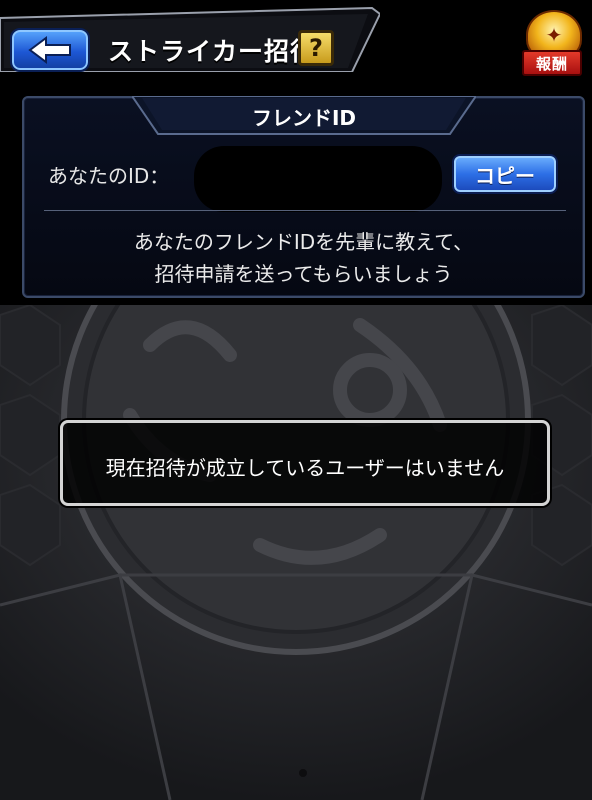  I want to click on status-message: 現在招待が成立しているユーザーはいません, so click(305, 468).